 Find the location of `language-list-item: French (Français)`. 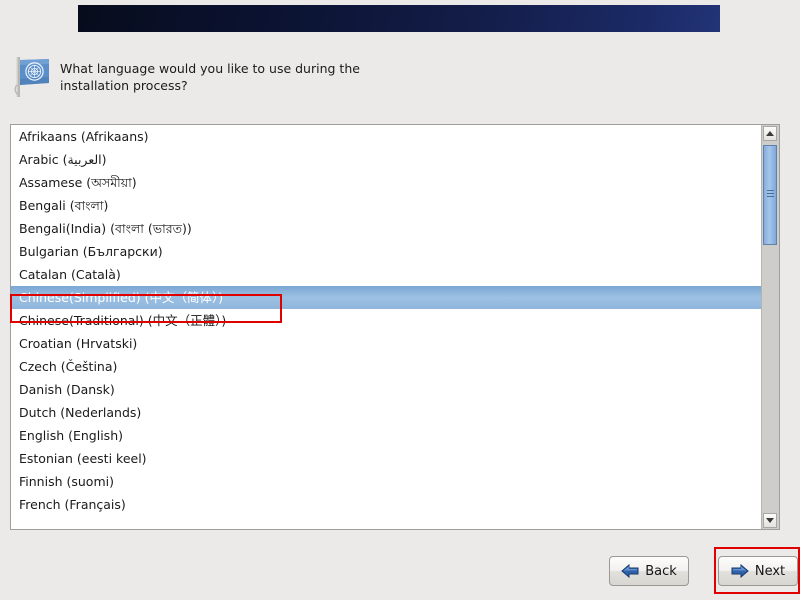

language-list-item: French (Français) is located at coordinates (386, 504).